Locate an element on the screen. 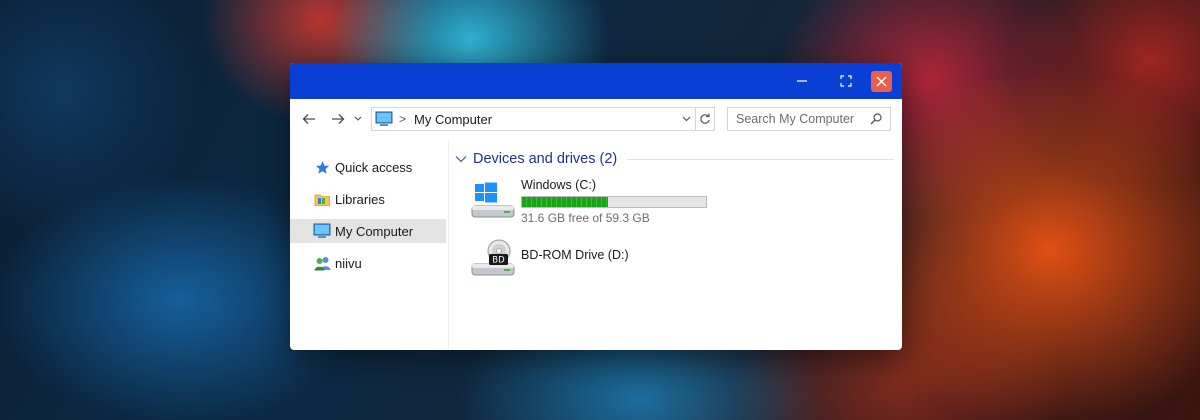 The height and width of the screenshot is (420, 1200). sidebar-item-my-computer: My Computer is located at coordinates (368, 231).